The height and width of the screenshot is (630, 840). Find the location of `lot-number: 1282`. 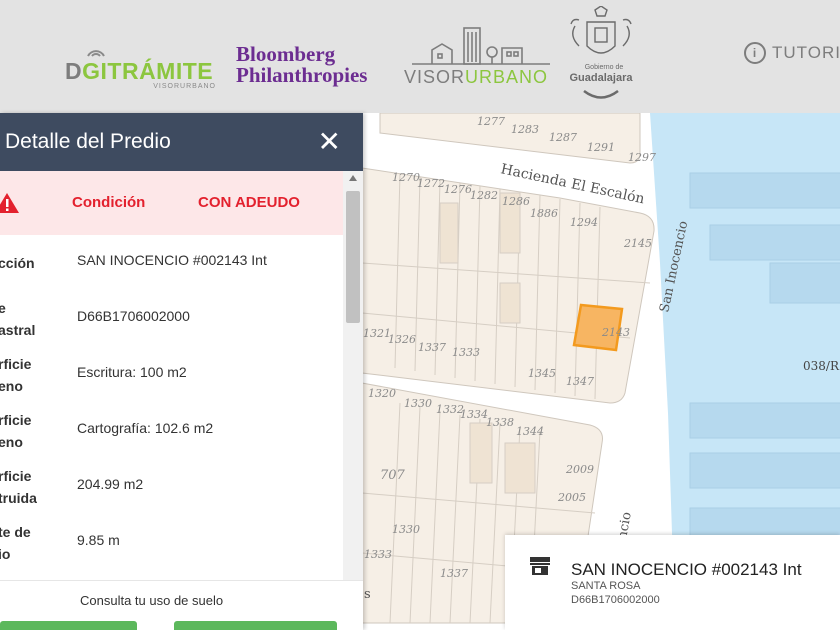

lot-number: 1282 is located at coordinates (484, 195).